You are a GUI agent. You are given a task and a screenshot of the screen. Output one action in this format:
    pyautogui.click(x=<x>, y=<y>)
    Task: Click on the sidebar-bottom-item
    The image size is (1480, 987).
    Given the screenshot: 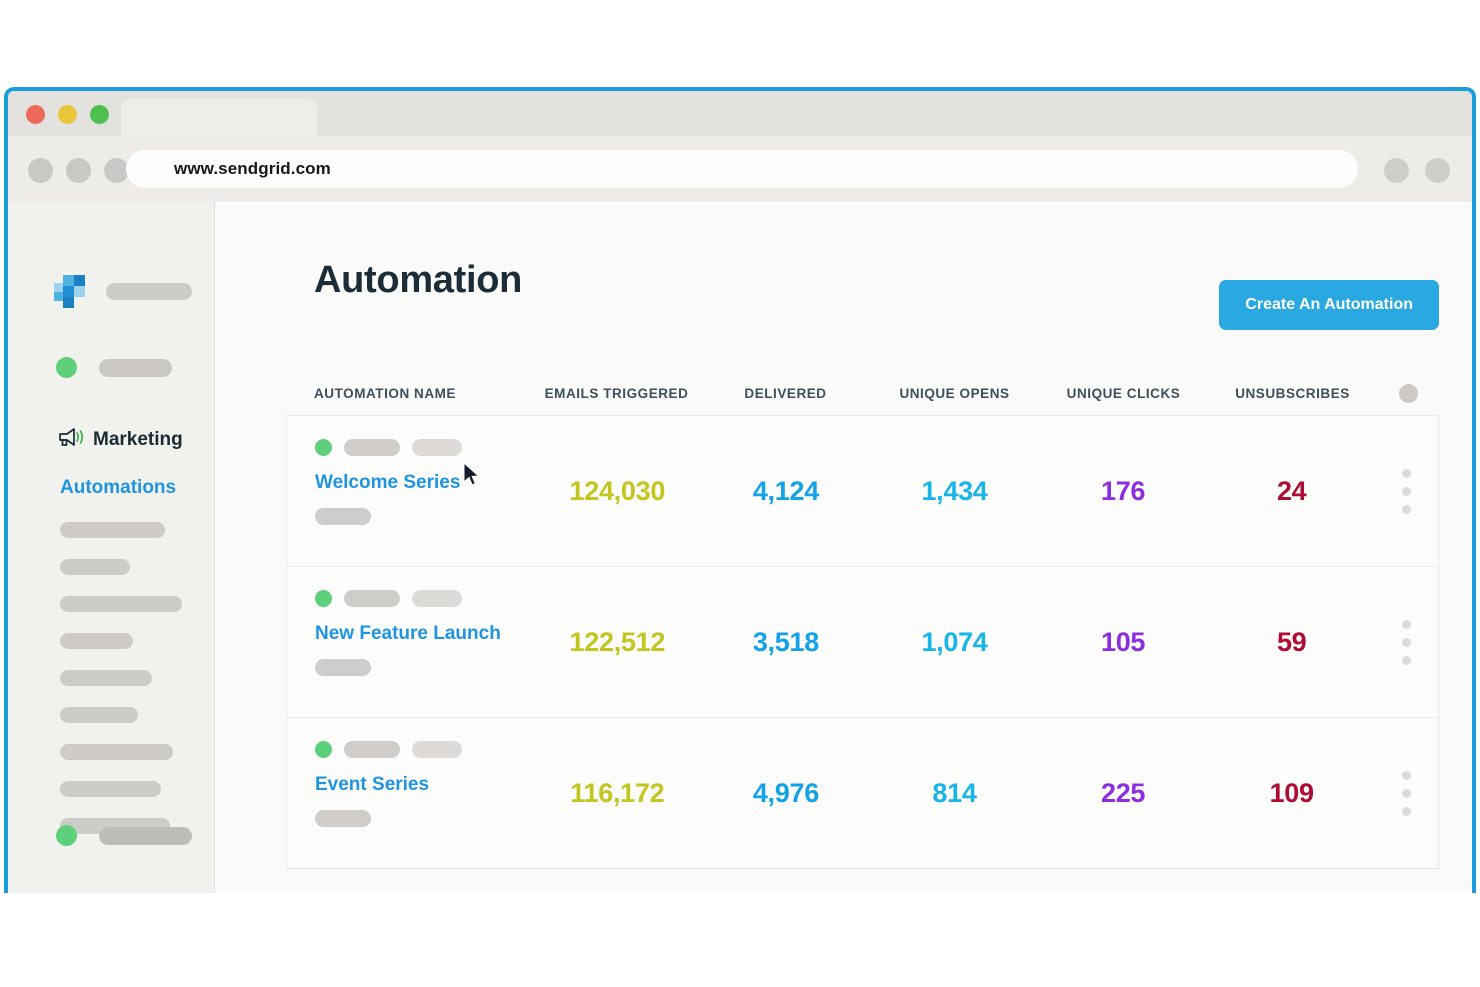 What is the action you would take?
    pyautogui.click(x=124, y=835)
    